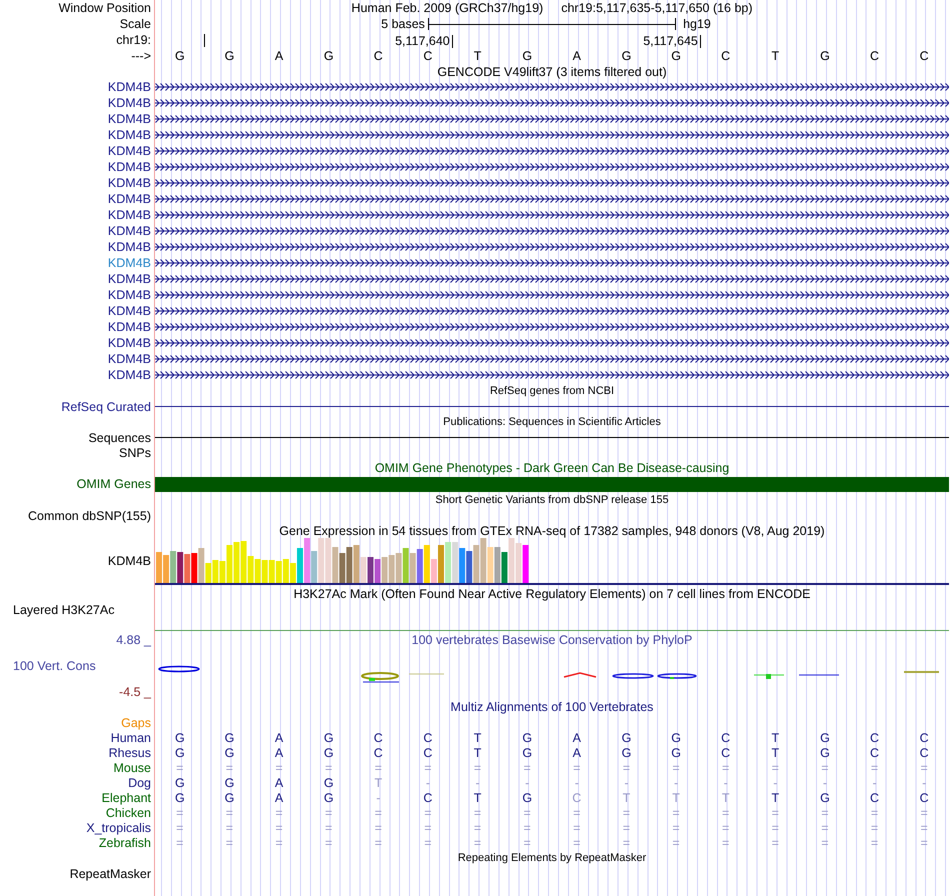  Describe the element at coordinates (128, 813) in the screenshot. I see `species-label: Chicken` at that location.